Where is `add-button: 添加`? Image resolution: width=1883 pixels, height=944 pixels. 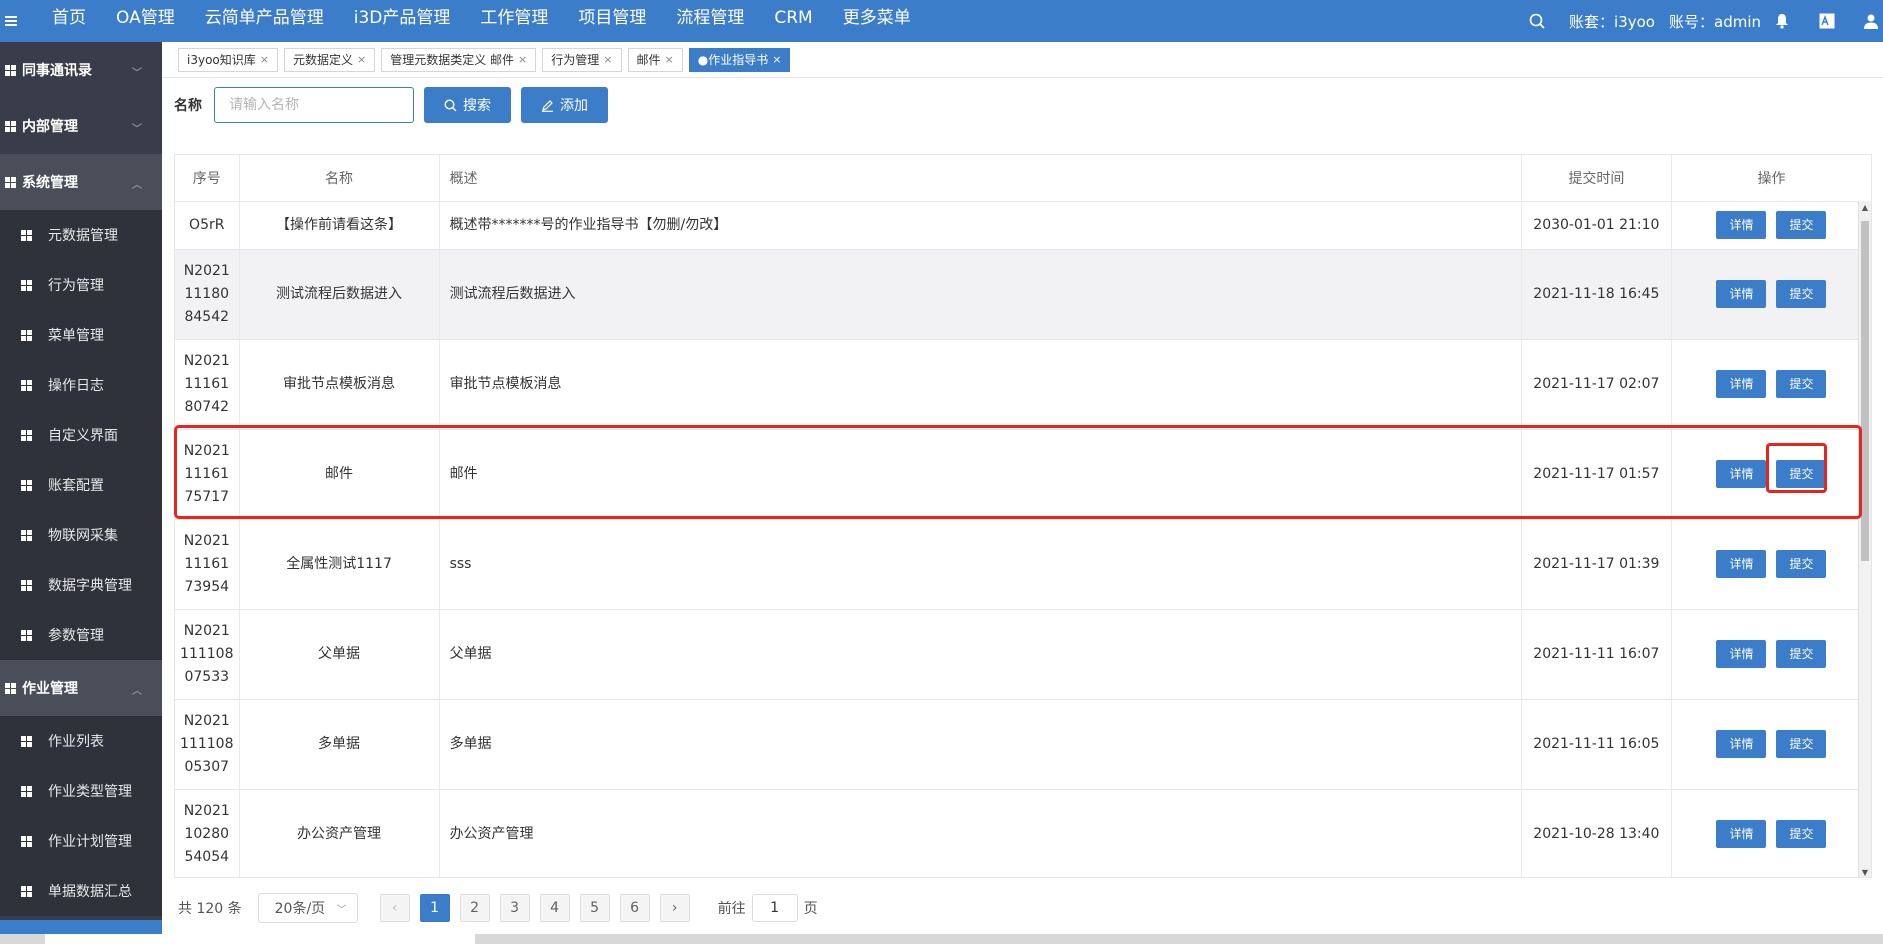
add-button: 添加 is located at coordinates (564, 105).